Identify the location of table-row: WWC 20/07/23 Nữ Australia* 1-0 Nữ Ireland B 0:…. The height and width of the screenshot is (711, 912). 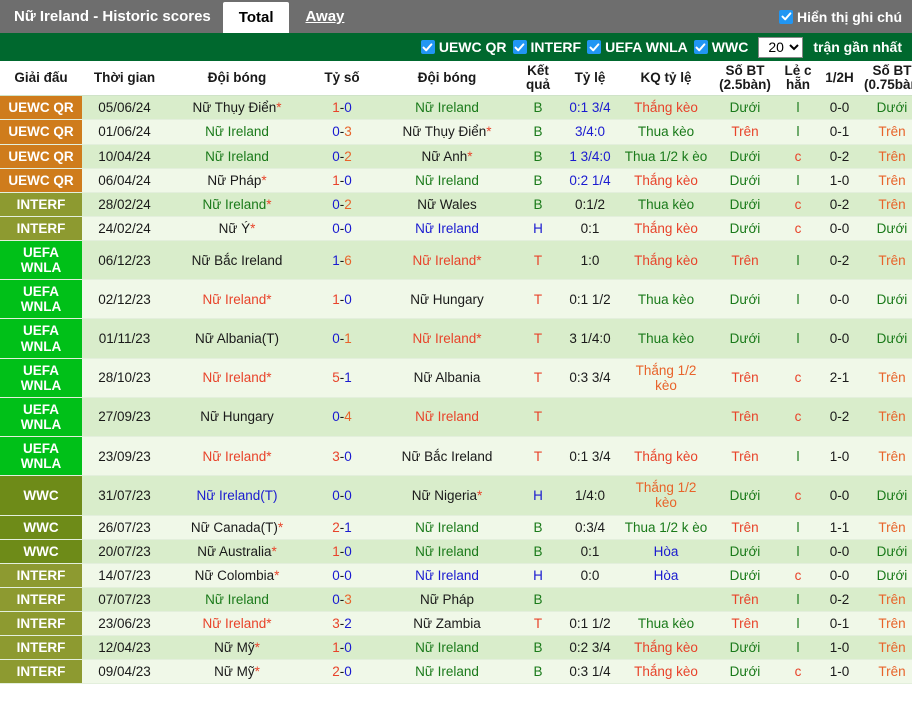
(456, 551).